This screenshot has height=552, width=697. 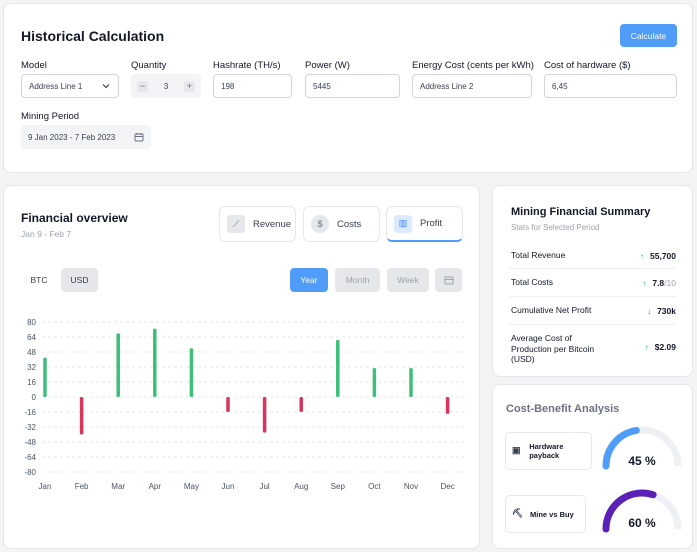 What do you see at coordinates (649, 311) in the screenshot?
I see `down-arrow-icon: ↓` at bounding box center [649, 311].